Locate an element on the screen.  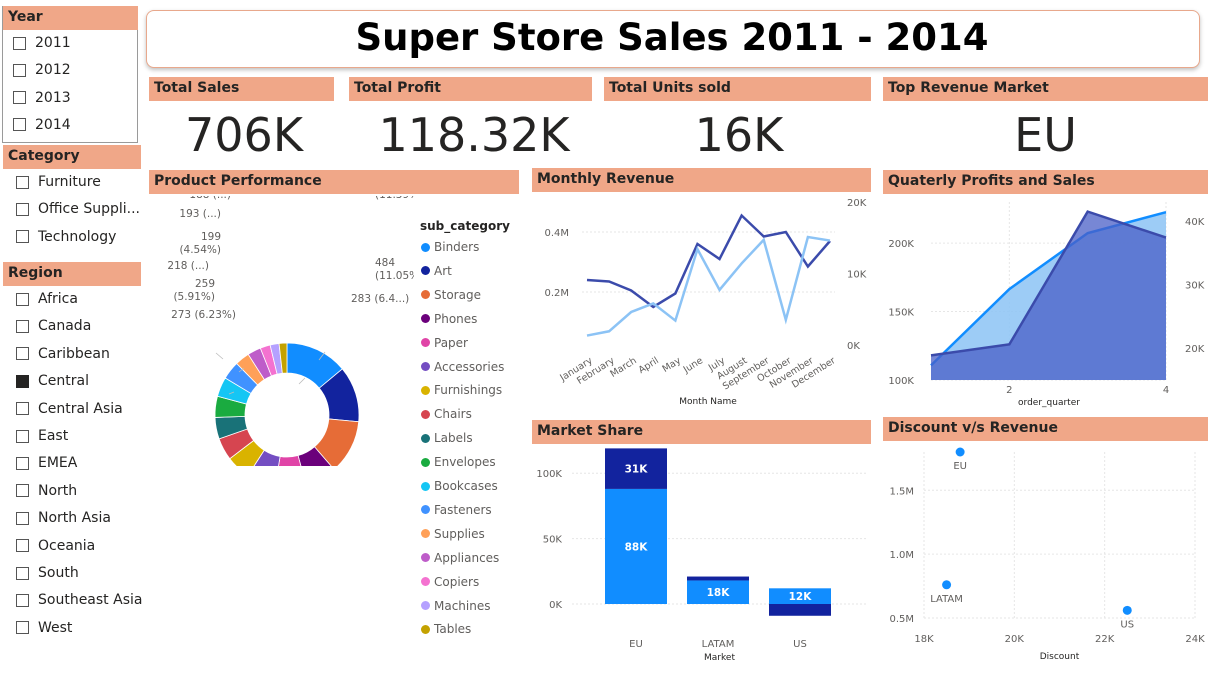
legend-item: Envelopes is located at coordinates (458, 462).